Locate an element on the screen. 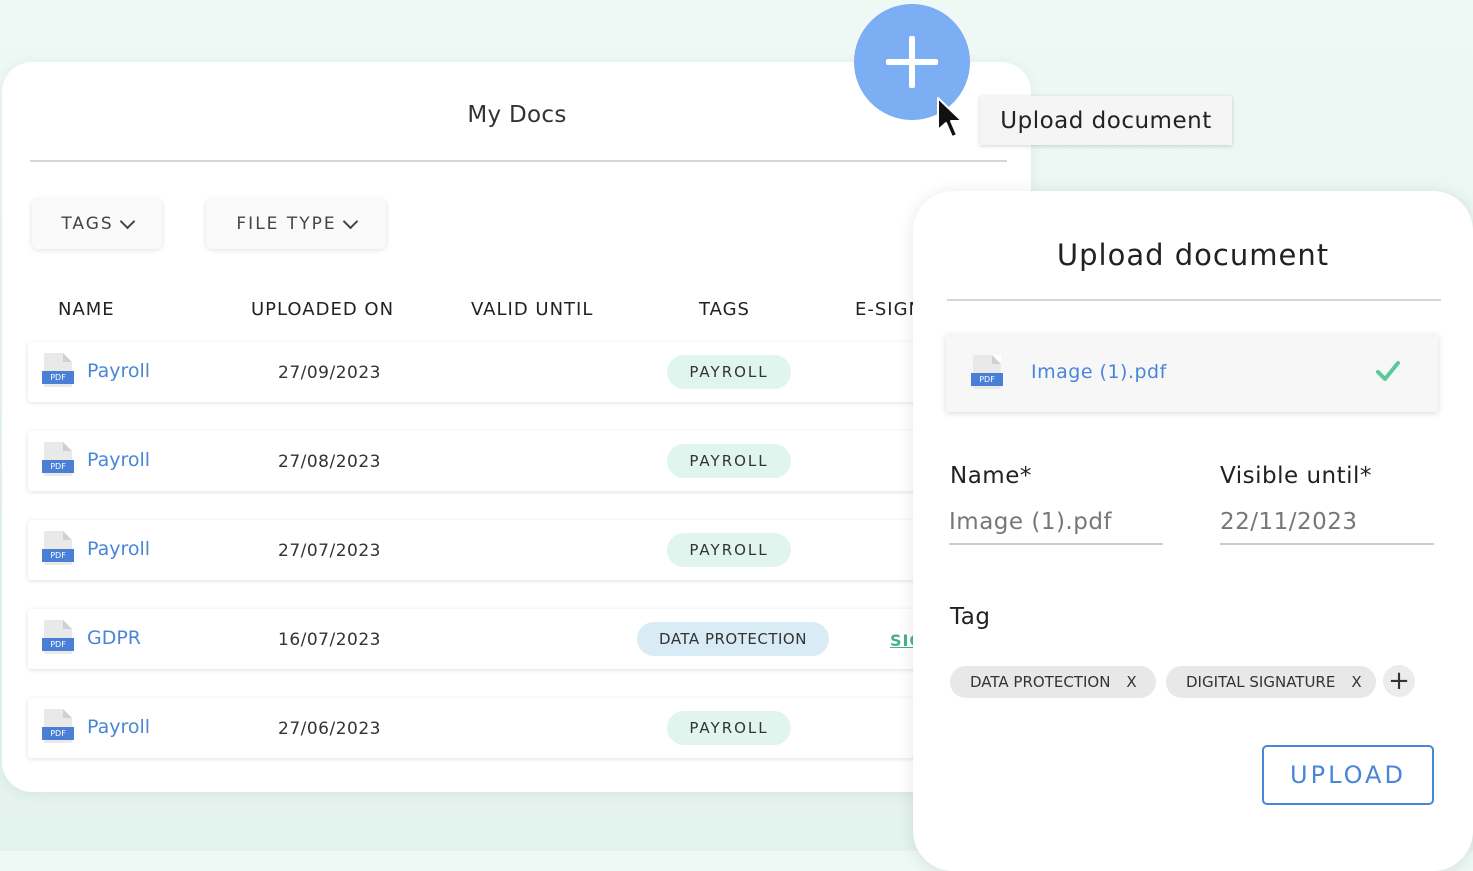  tag-chip-label: DATA PROTECTION is located at coordinates (1040, 682).